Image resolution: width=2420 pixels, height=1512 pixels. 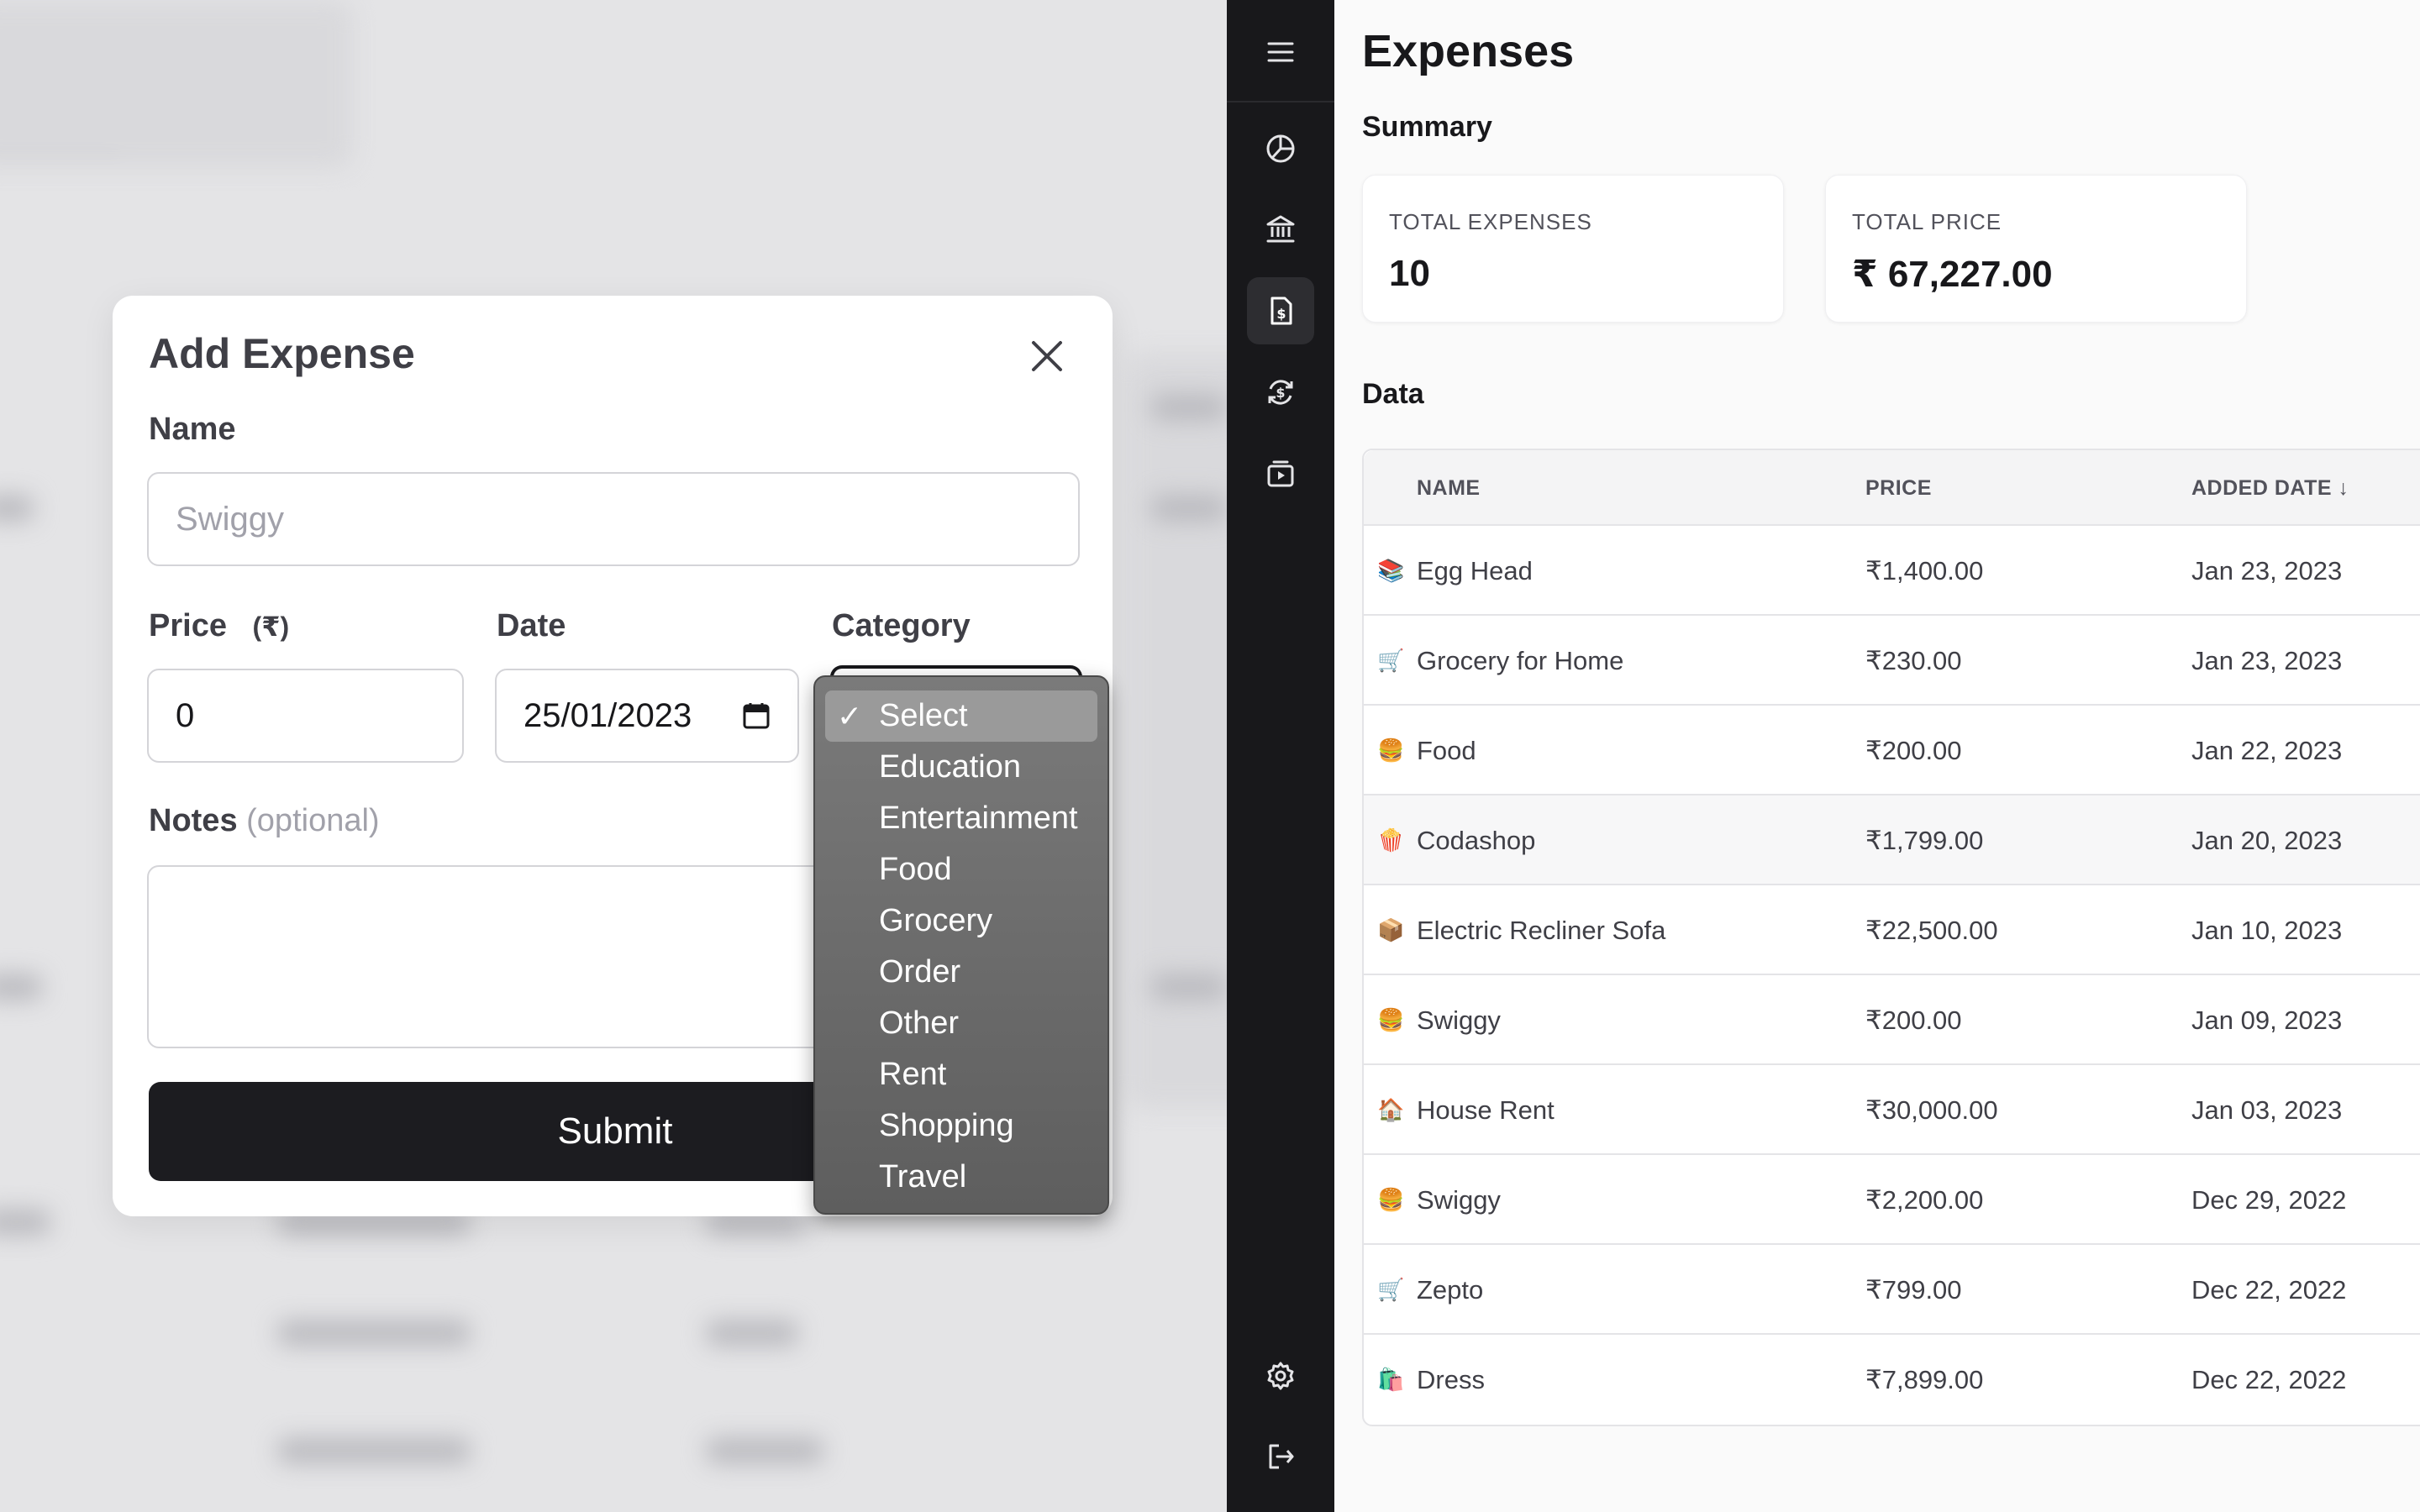 I want to click on sidebar-item-logout, so click(x=1281, y=1456).